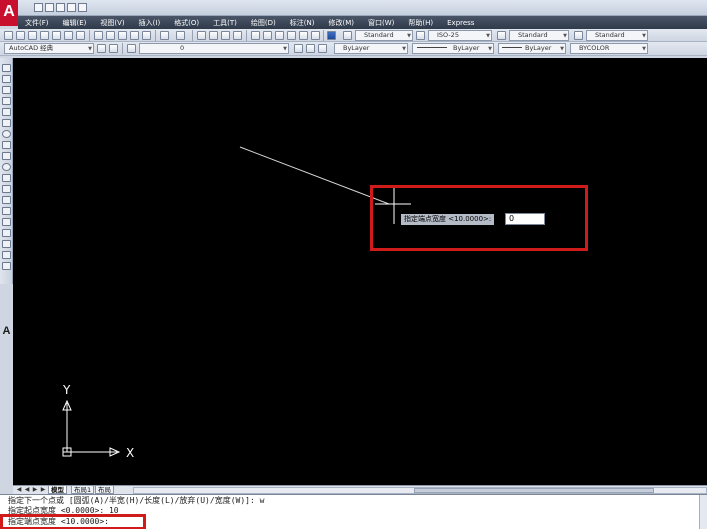  I want to click on mleader-style-icon, so click(578, 35).